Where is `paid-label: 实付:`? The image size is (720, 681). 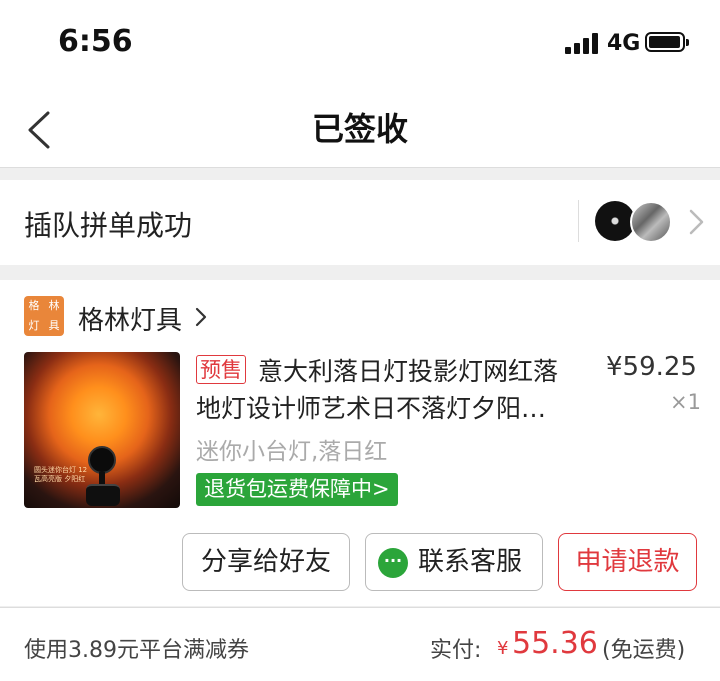
paid-label: 实付: is located at coordinates (456, 650).